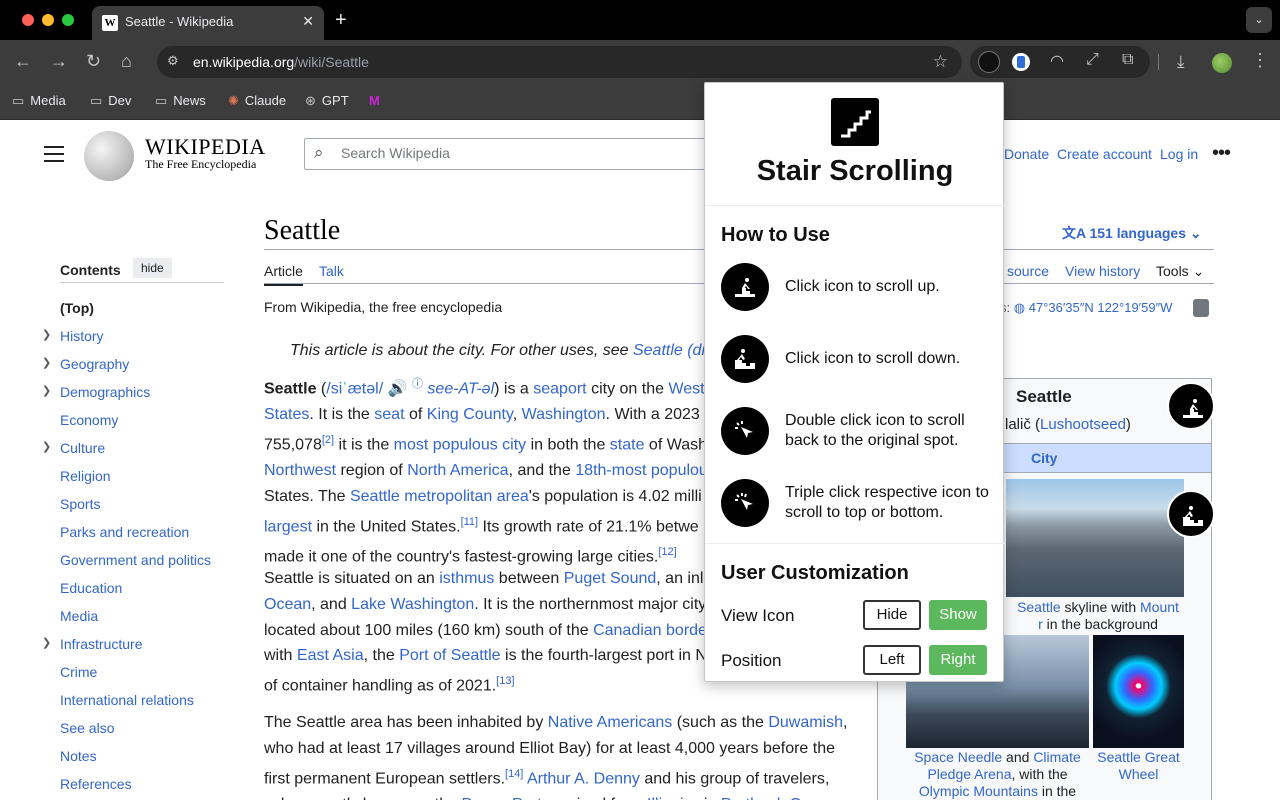 This screenshot has height=800, width=1280. Describe the element at coordinates (1181, 62) in the screenshot. I see `download-icon: ⤓` at that location.